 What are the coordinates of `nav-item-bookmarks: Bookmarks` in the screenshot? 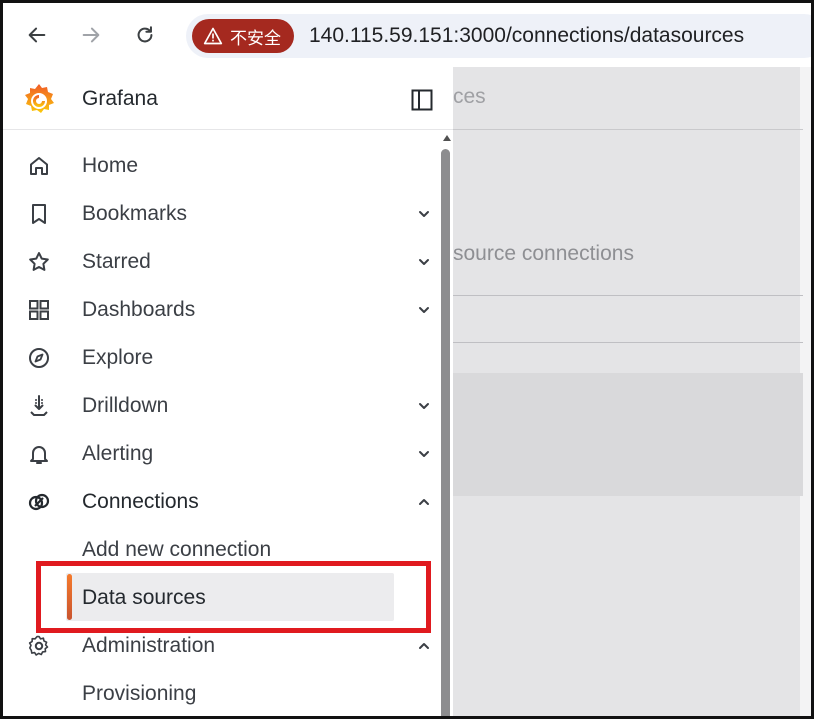 It's located at (221, 214).